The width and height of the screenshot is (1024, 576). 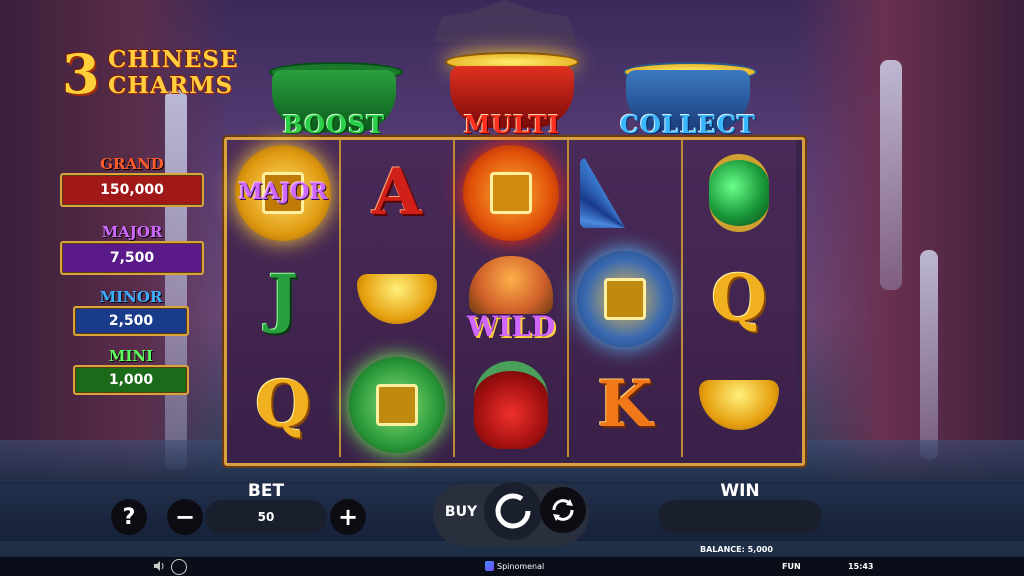 What do you see at coordinates (173, 59) in the screenshot?
I see `logo-word-chinese: CHINESE` at bounding box center [173, 59].